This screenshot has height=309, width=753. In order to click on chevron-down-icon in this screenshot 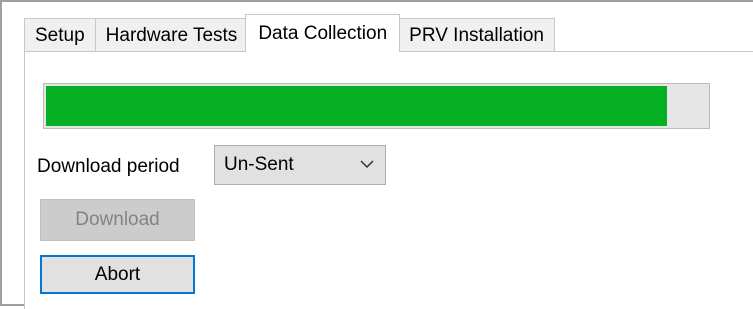, I will do `click(367, 164)`.